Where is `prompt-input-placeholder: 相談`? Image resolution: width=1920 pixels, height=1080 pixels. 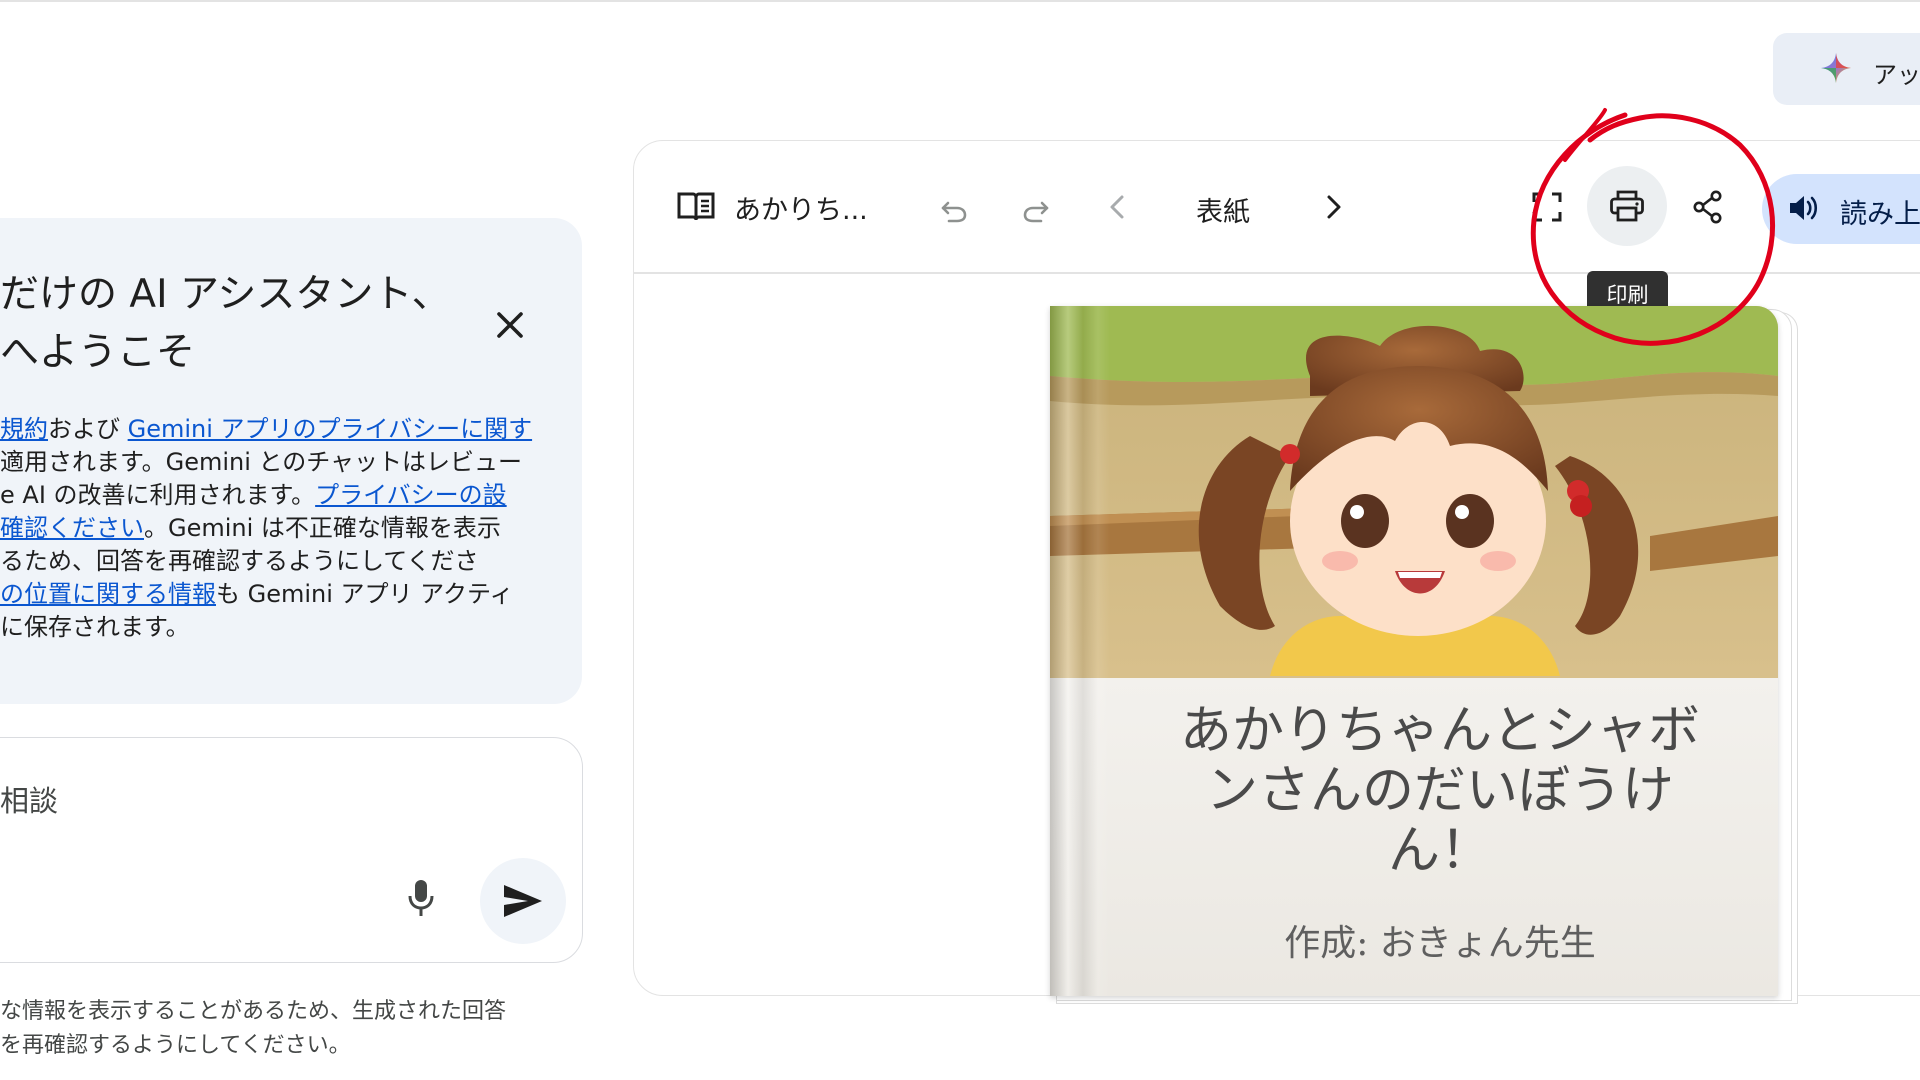 prompt-input-placeholder: 相談 is located at coordinates (29, 799).